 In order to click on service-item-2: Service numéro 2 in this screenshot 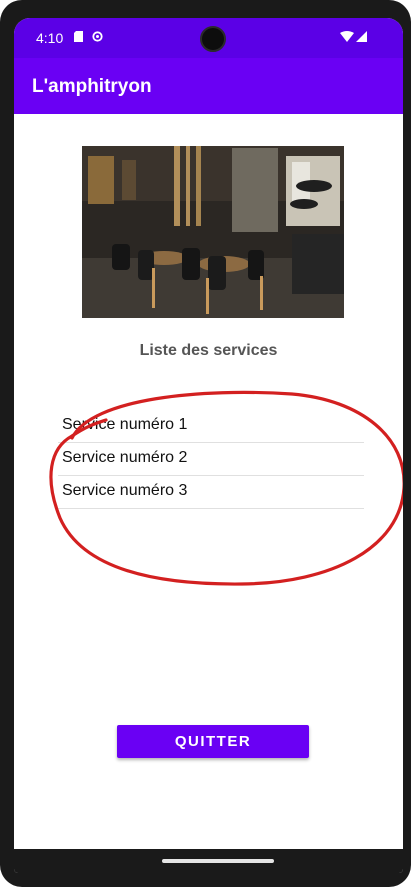, I will do `click(211, 459)`.